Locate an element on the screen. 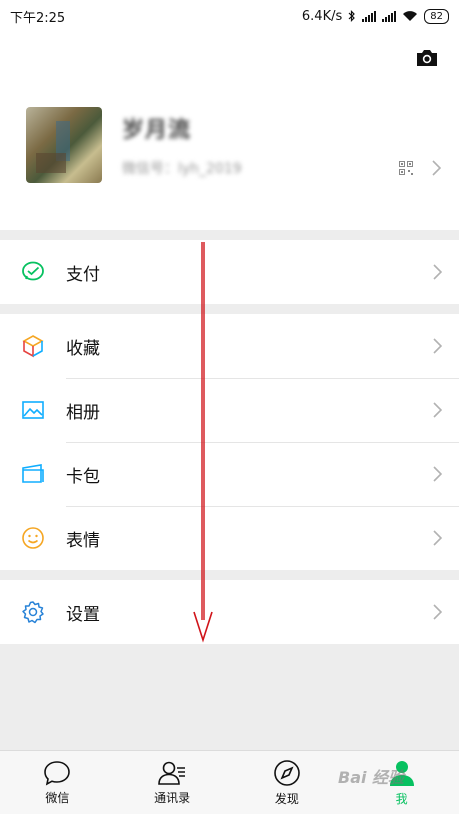 The width and height of the screenshot is (459, 814). menu-item-pay: 支付 is located at coordinates (229, 272).